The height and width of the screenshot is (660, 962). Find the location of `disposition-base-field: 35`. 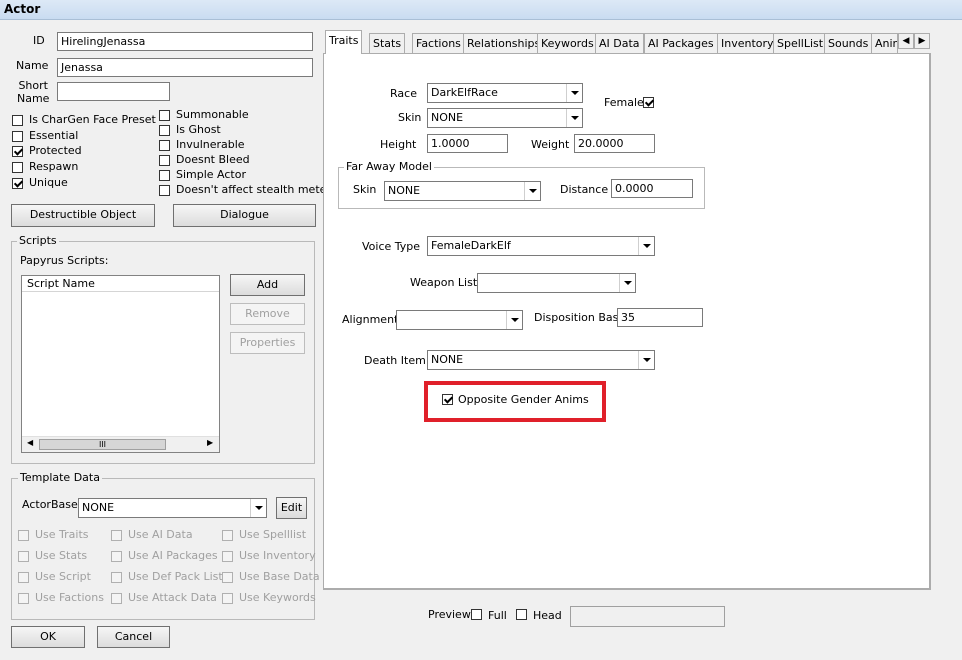

disposition-base-field: 35 is located at coordinates (660, 317).